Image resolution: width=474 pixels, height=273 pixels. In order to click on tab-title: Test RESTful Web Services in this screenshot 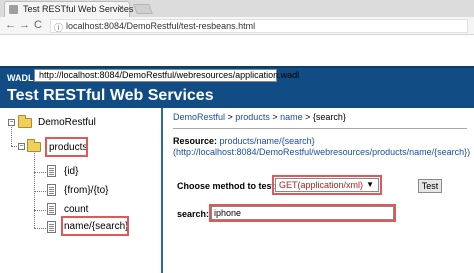, I will do `click(78, 9)`.